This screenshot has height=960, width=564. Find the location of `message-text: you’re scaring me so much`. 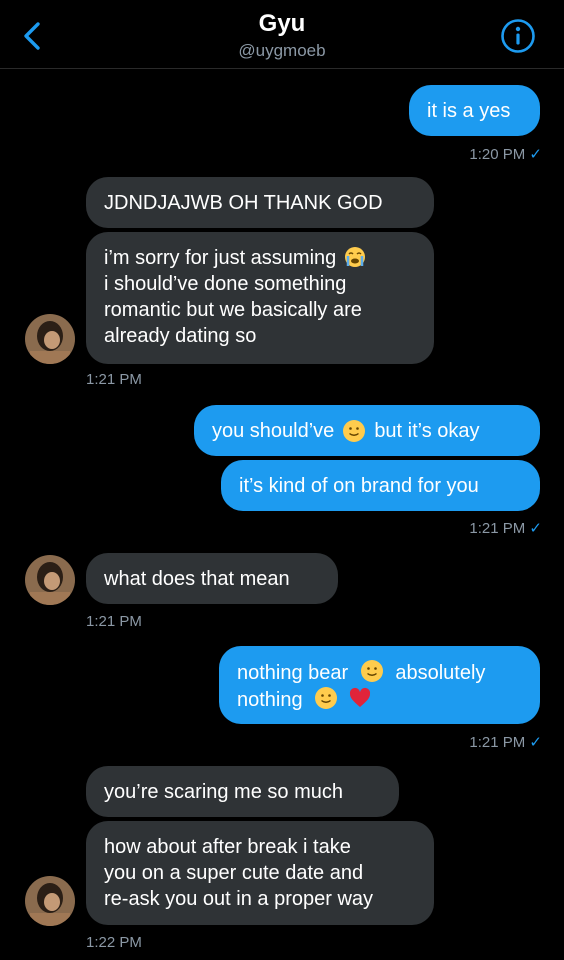

message-text: you’re scaring me so much is located at coordinates (223, 791).